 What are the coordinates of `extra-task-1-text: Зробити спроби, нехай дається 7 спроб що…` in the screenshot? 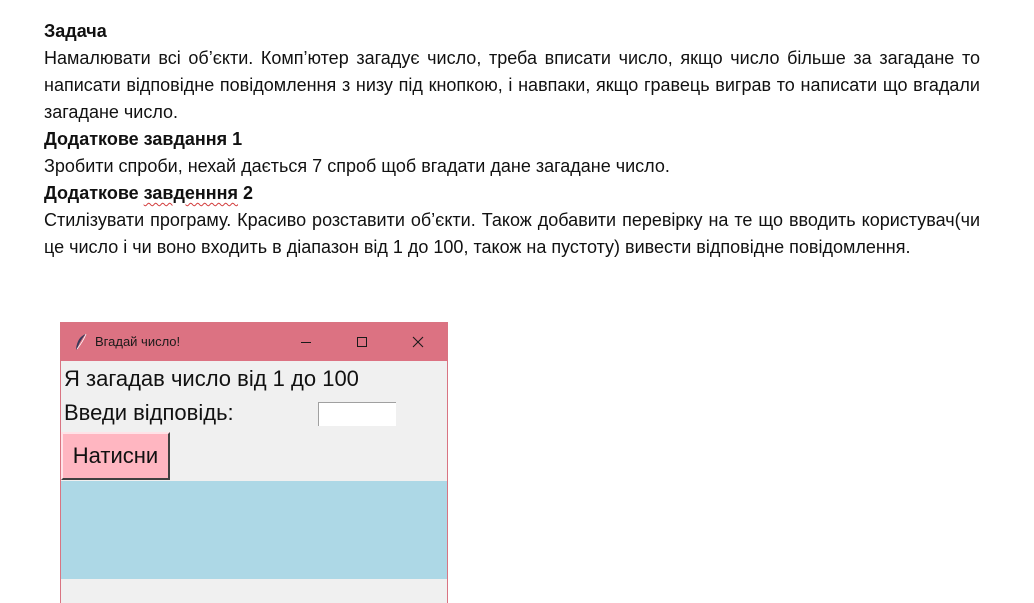 It's located at (357, 166).